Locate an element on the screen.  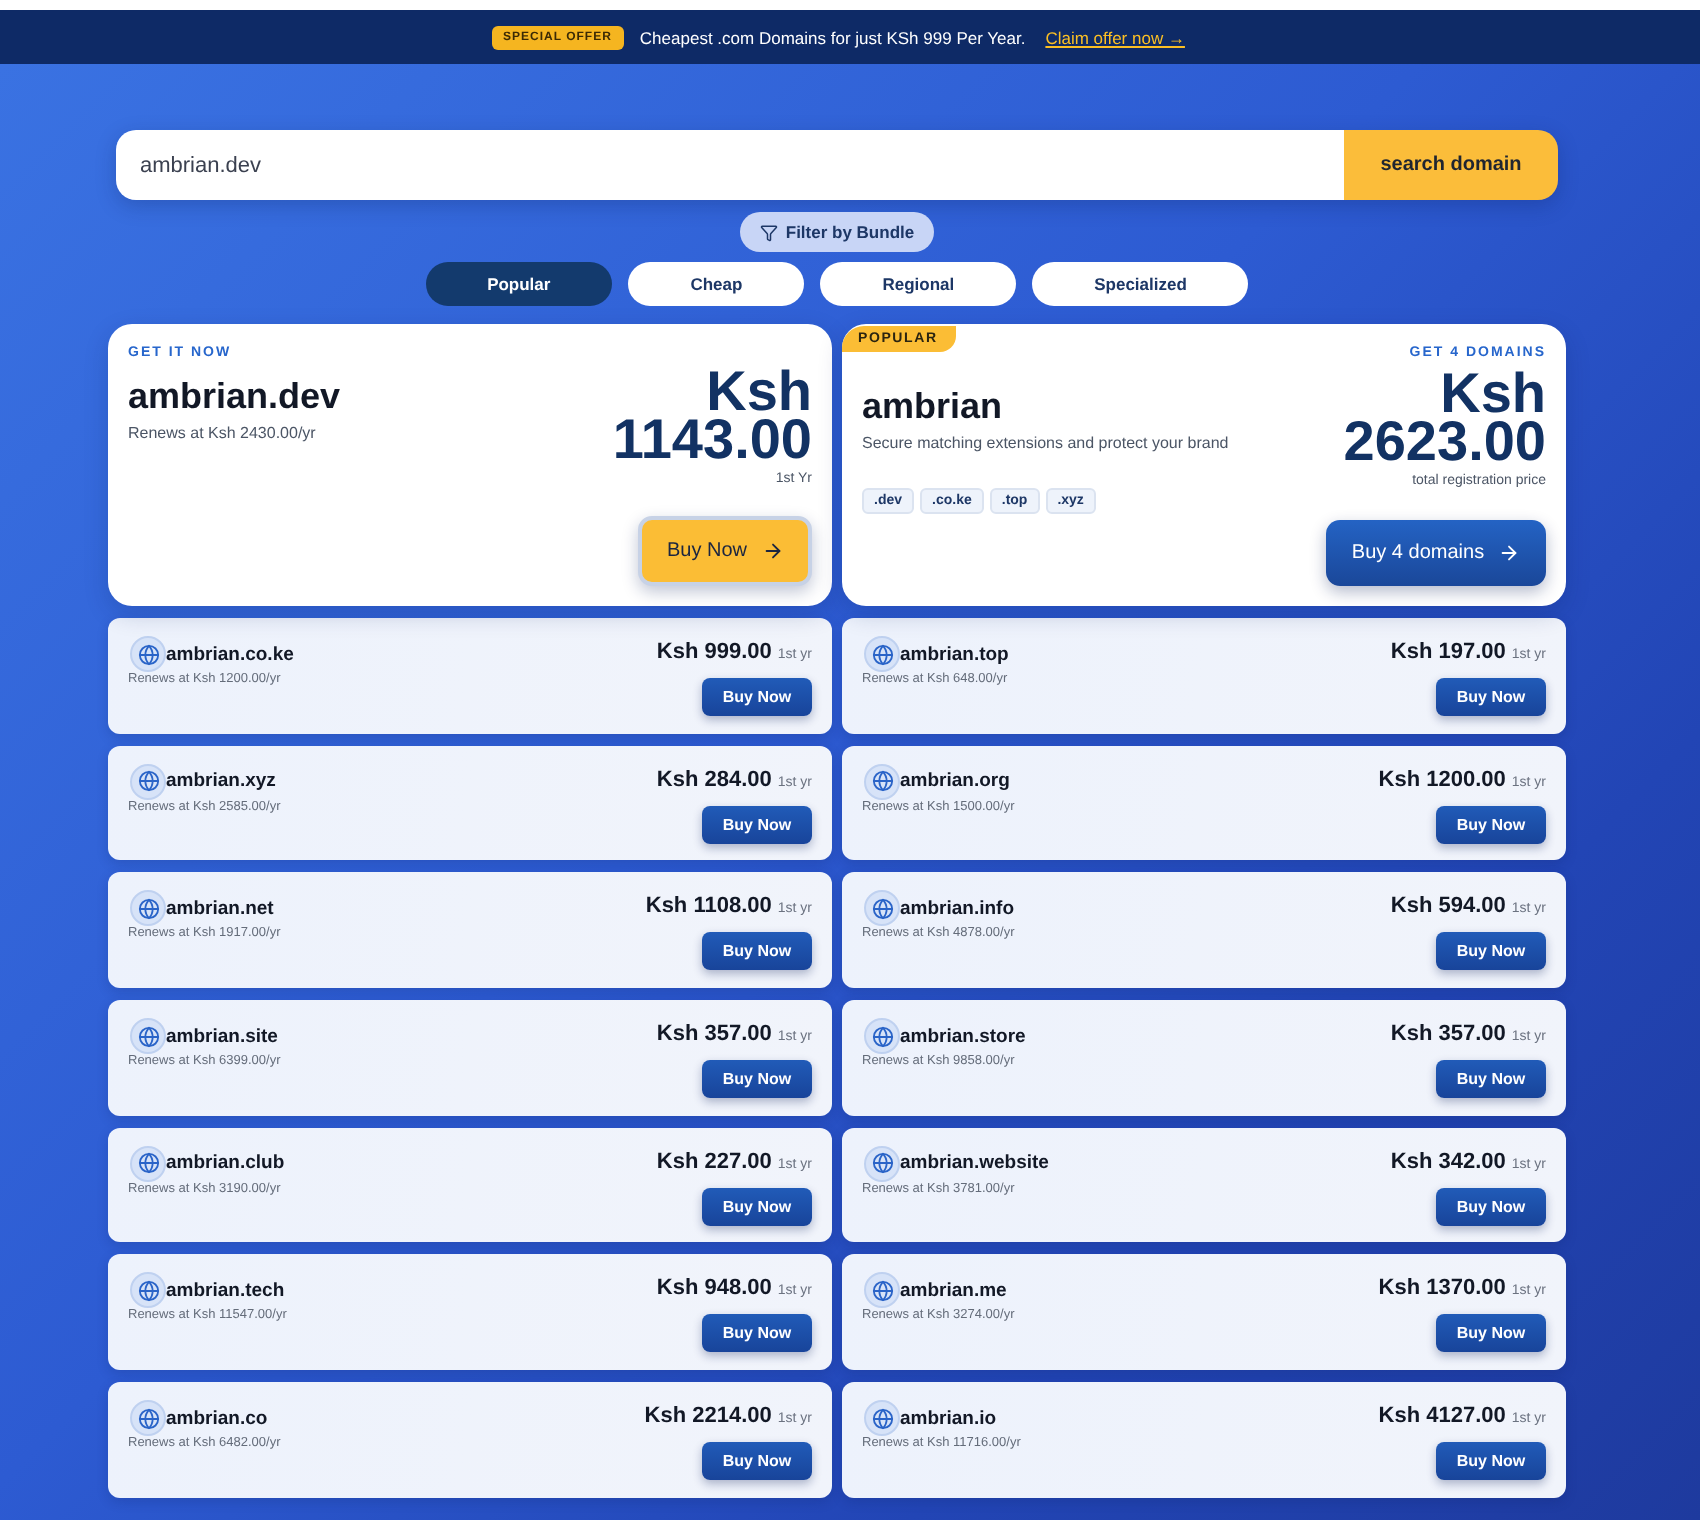
domain-name: ambrian.dev is located at coordinates (234, 396).